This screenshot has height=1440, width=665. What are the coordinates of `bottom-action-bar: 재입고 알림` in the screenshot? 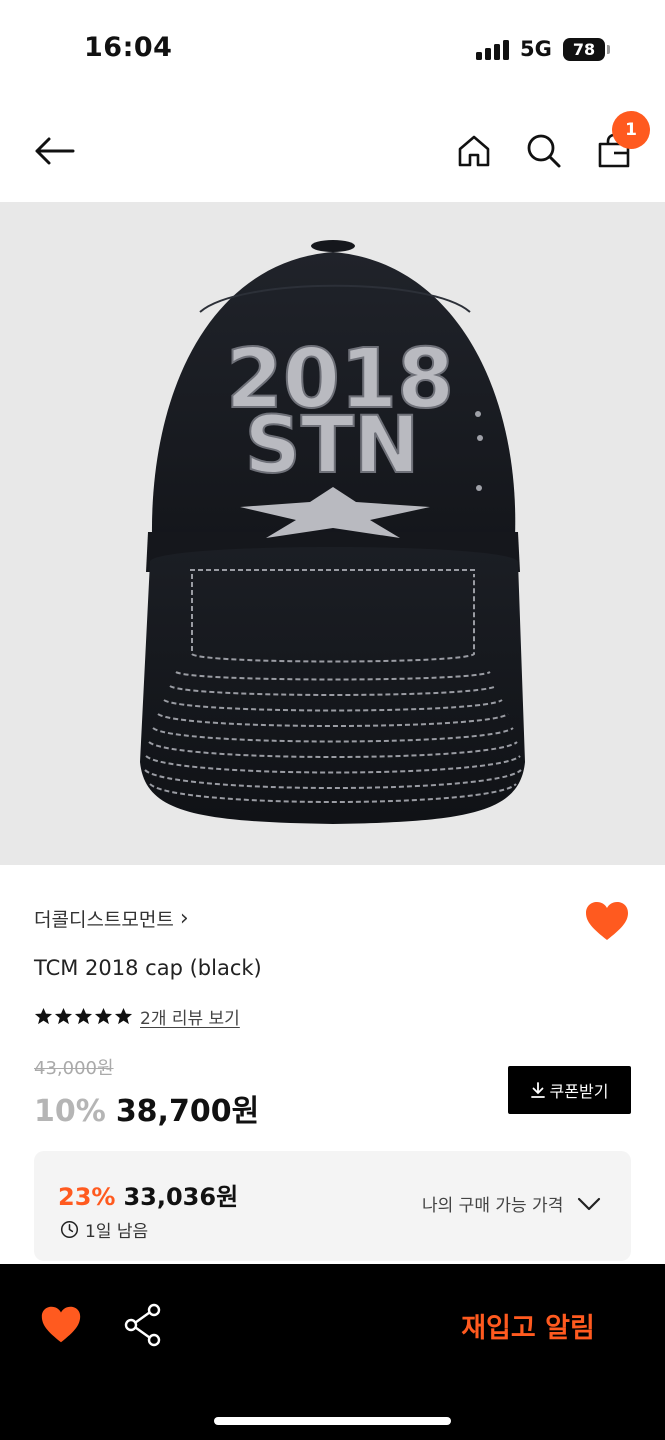 It's located at (332, 1352).